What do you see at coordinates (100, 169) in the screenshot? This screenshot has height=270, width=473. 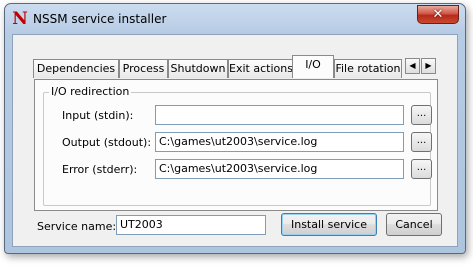 I see `stderr-label: Error (stderr):` at bounding box center [100, 169].